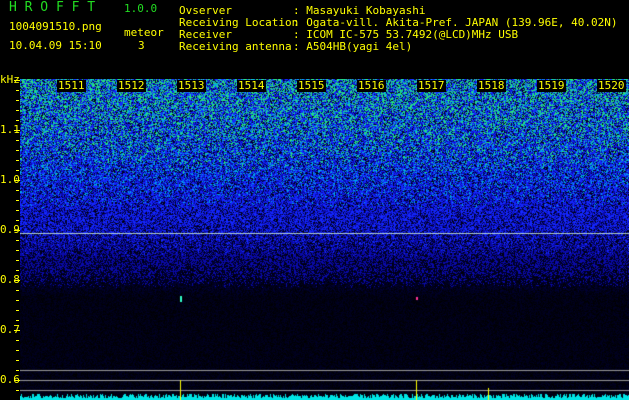 Image resolution: width=629 pixels, height=400 pixels. Describe the element at coordinates (55, 26) in the screenshot. I see `file-name: 1004091510.png` at that location.